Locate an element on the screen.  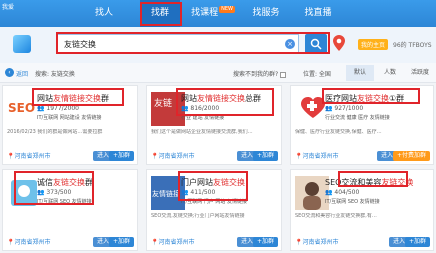
paid-join-button: +付费加群 is located at coordinates (411, 156).